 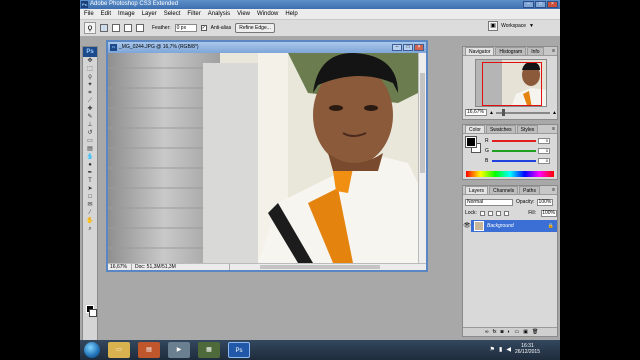 I want to click on document-title-bar: Ps _MG_0244.JPG @ 16,7% (RGB/8*) – □ ×, so click(x=267, y=47).